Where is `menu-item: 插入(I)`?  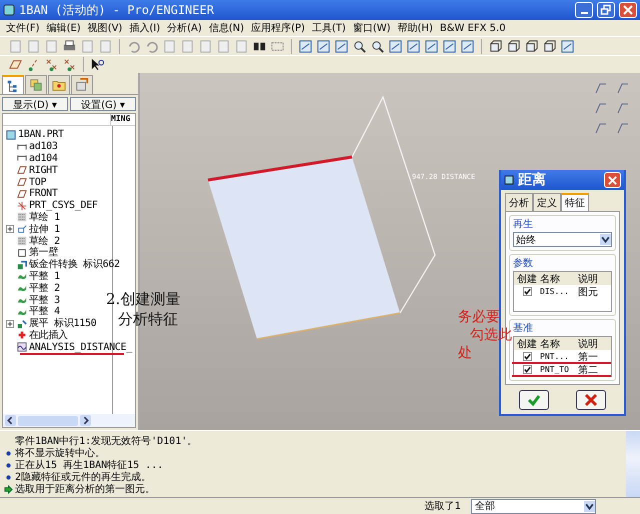
menu-item: 插入(I) is located at coordinates (144, 28).